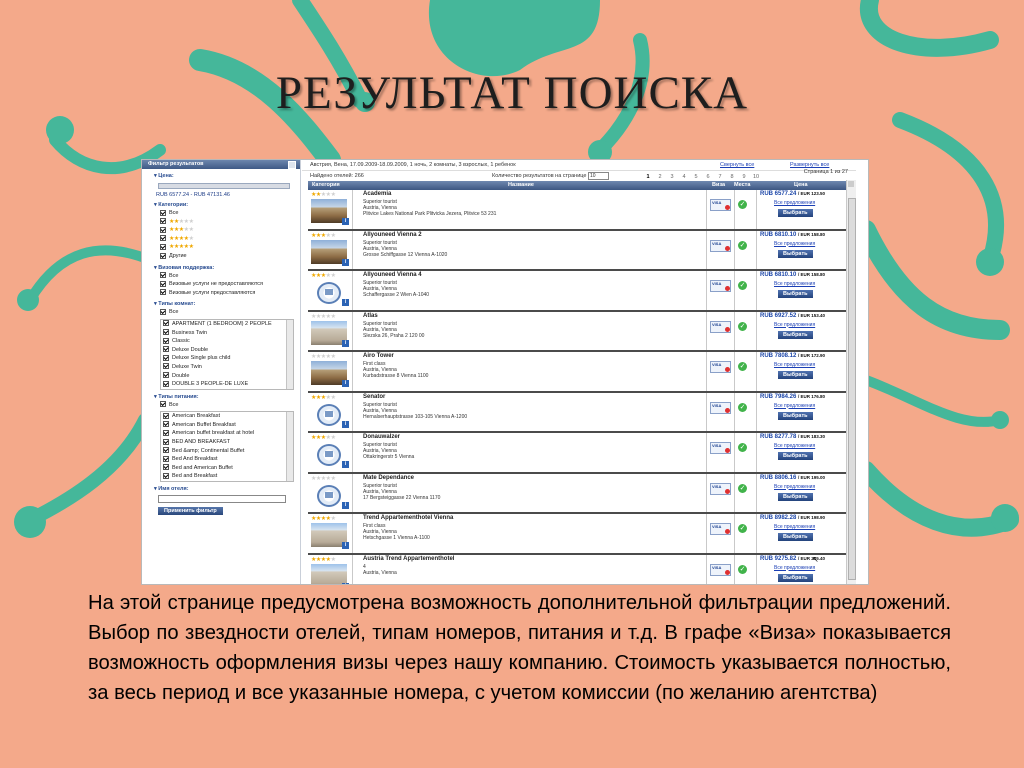 Image resolution: width=1024 pixels, height=768 pixels. What do you see at coordinates (228, 425) in the screenshot?
I see `meal-filter-item: American Buffet Breakfast` at bounding box center [228, 425].